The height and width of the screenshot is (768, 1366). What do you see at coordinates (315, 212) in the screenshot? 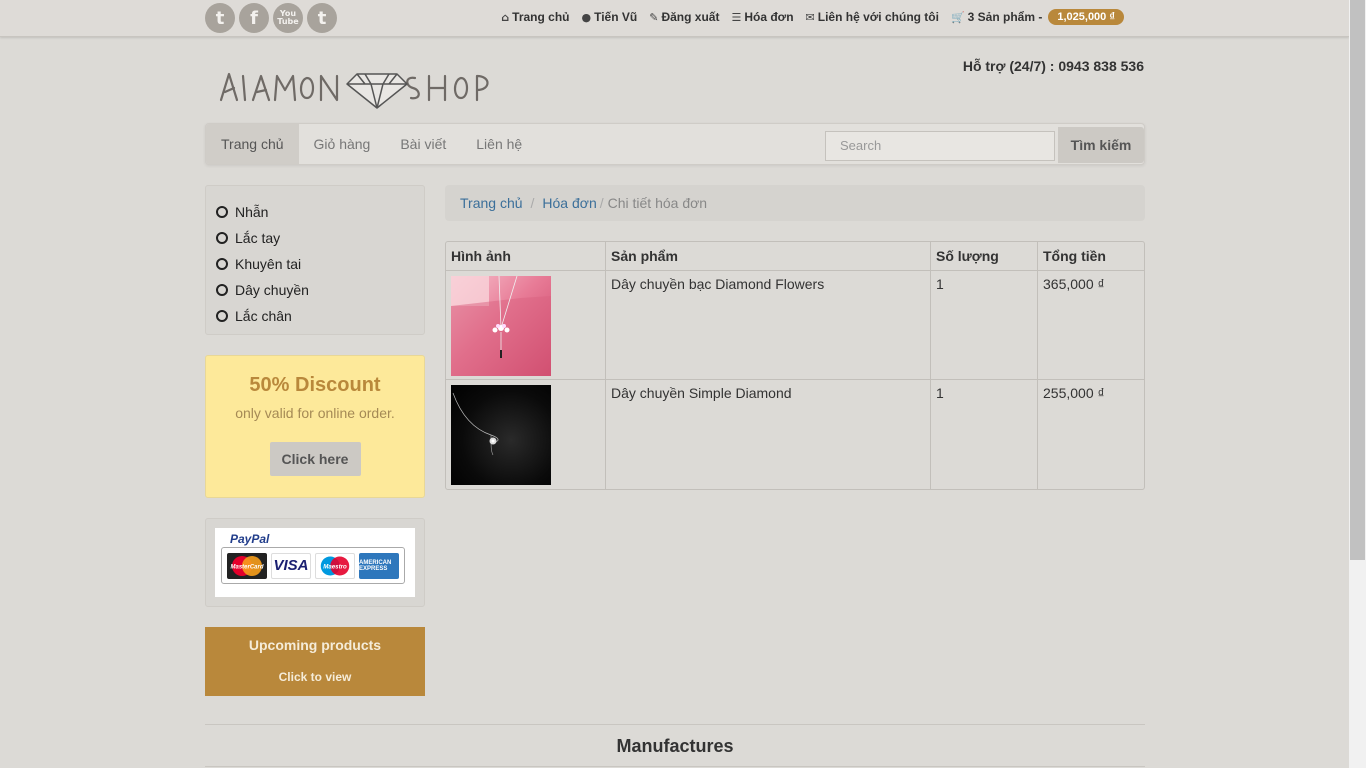
I see `category-item: Nhẫn` at bounding box center [315, 212].